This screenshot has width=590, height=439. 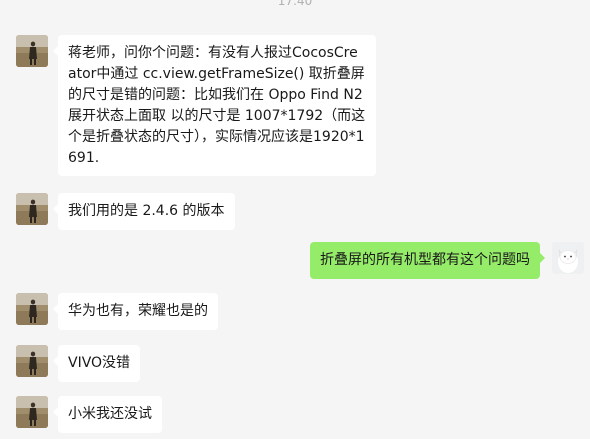 What do you see at coordinates (135, 311) in the screenshot?
I see `message-bubble: 华为也有，荣耀也是的` at bounding box center [135, 311].